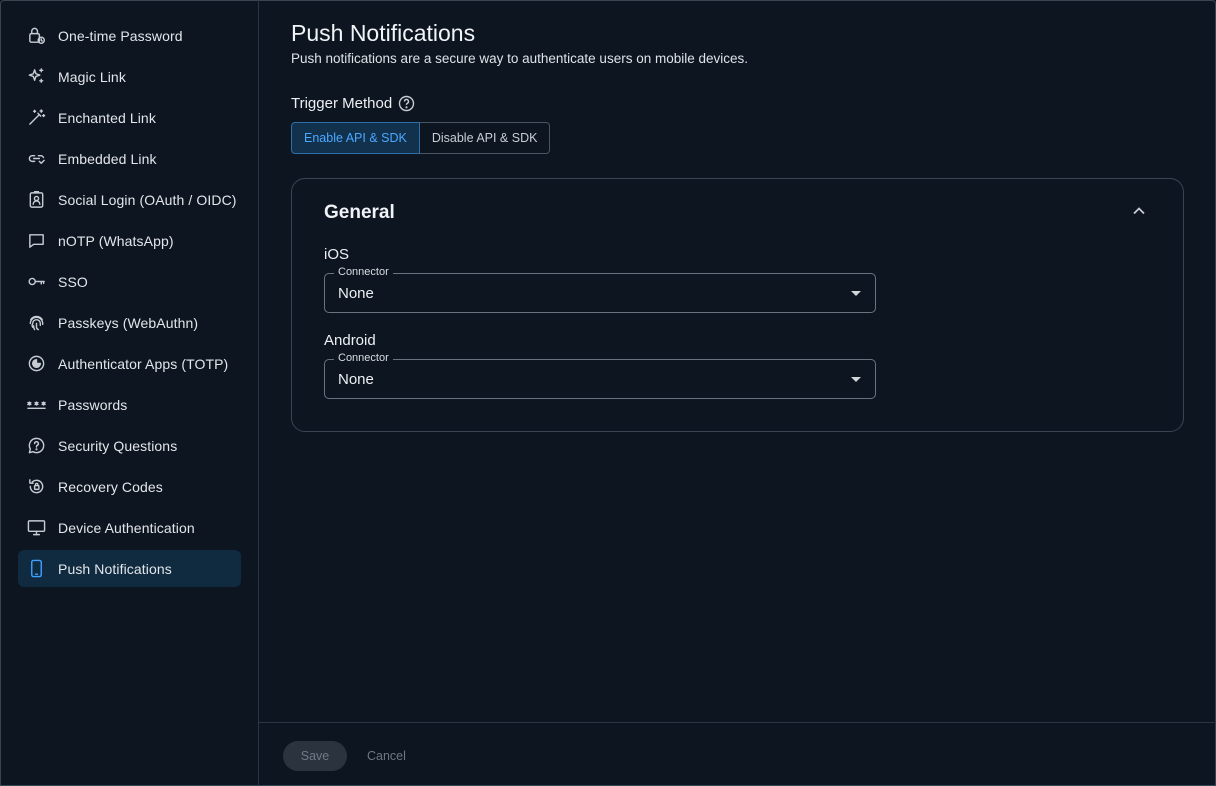  I want to click on enable-api-sdk-button: Enable API & SDK, so click(355, 138).